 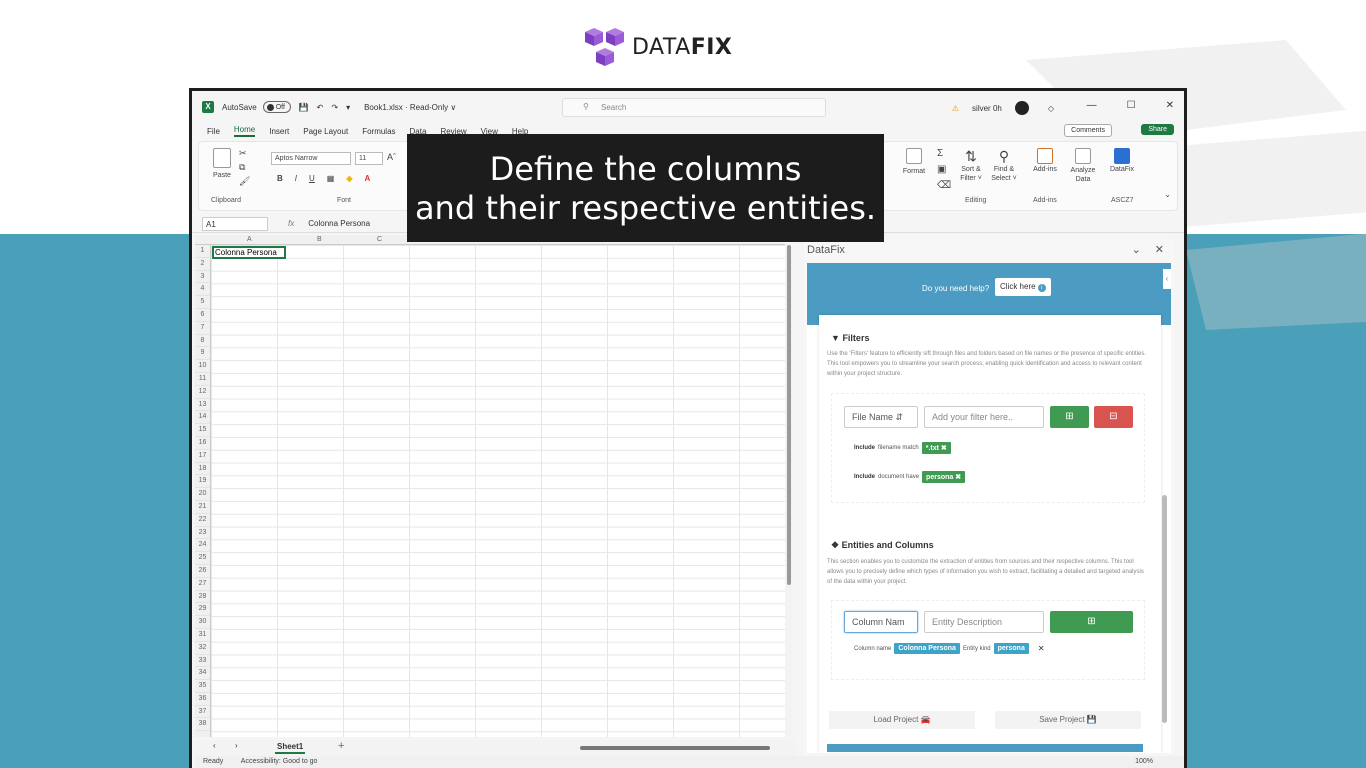 I want to click on row-header: 37, so click(x=202, y=712).